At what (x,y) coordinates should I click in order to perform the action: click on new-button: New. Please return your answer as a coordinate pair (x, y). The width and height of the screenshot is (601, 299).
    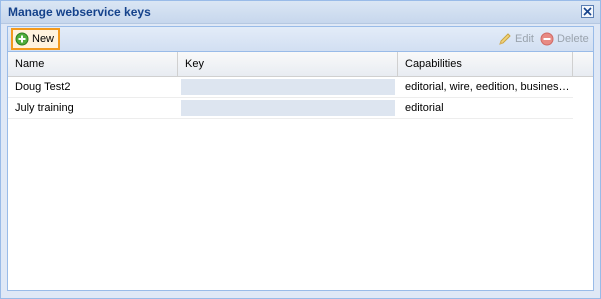
    Looking at the image, I should click on (36, 39).